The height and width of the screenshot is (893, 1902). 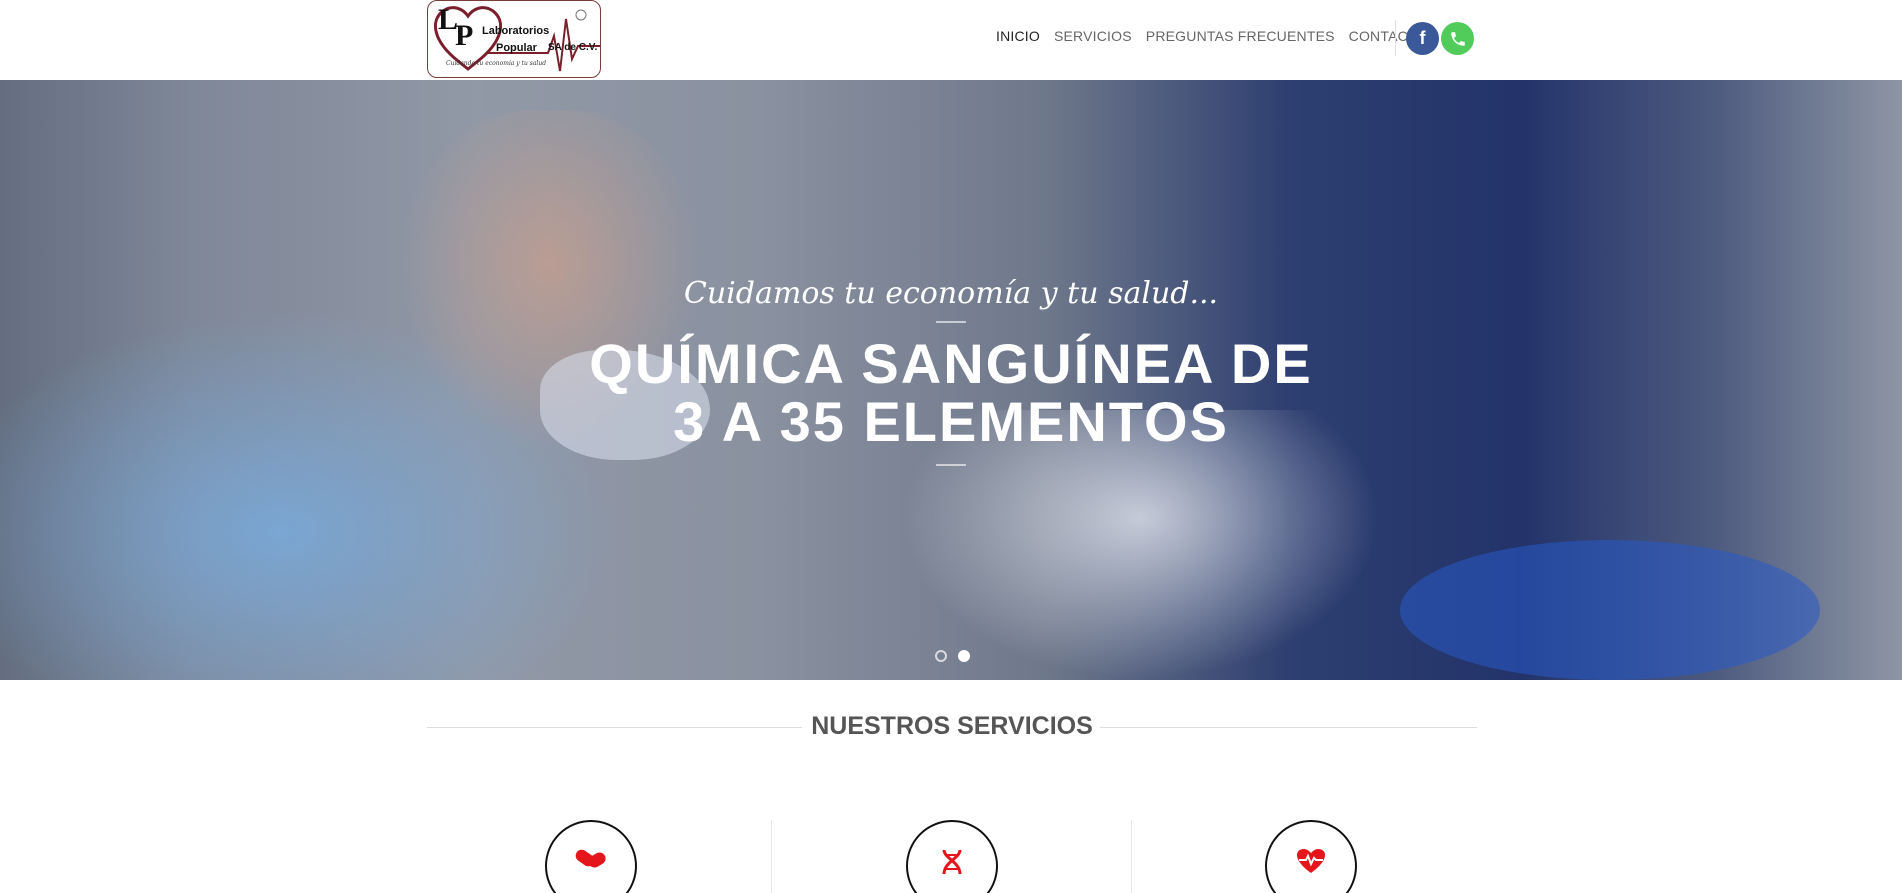 I want to click on hero-divider-bottom, so click(x=951, y=465).